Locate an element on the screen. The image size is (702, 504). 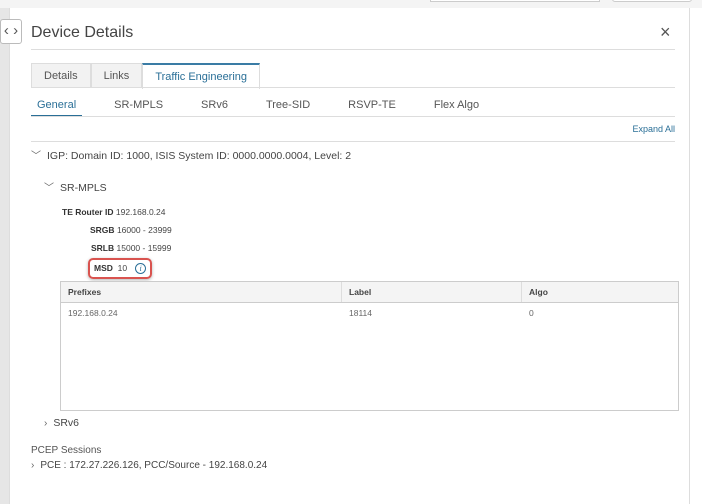
srgb: SRGB 16000 - 23999 is located at coordinates (131, 230).